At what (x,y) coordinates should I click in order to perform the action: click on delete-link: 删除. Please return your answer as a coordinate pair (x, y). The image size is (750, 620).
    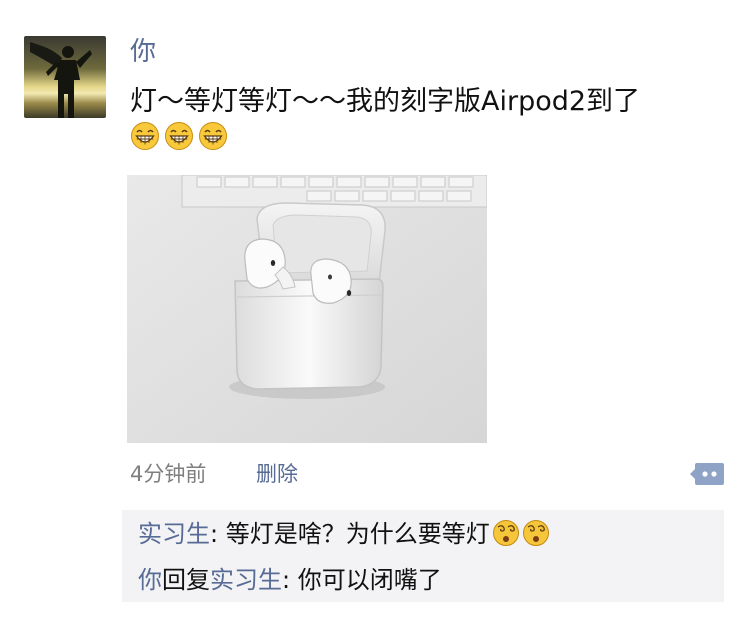
    Looking at the image, I should click on (277, 474).